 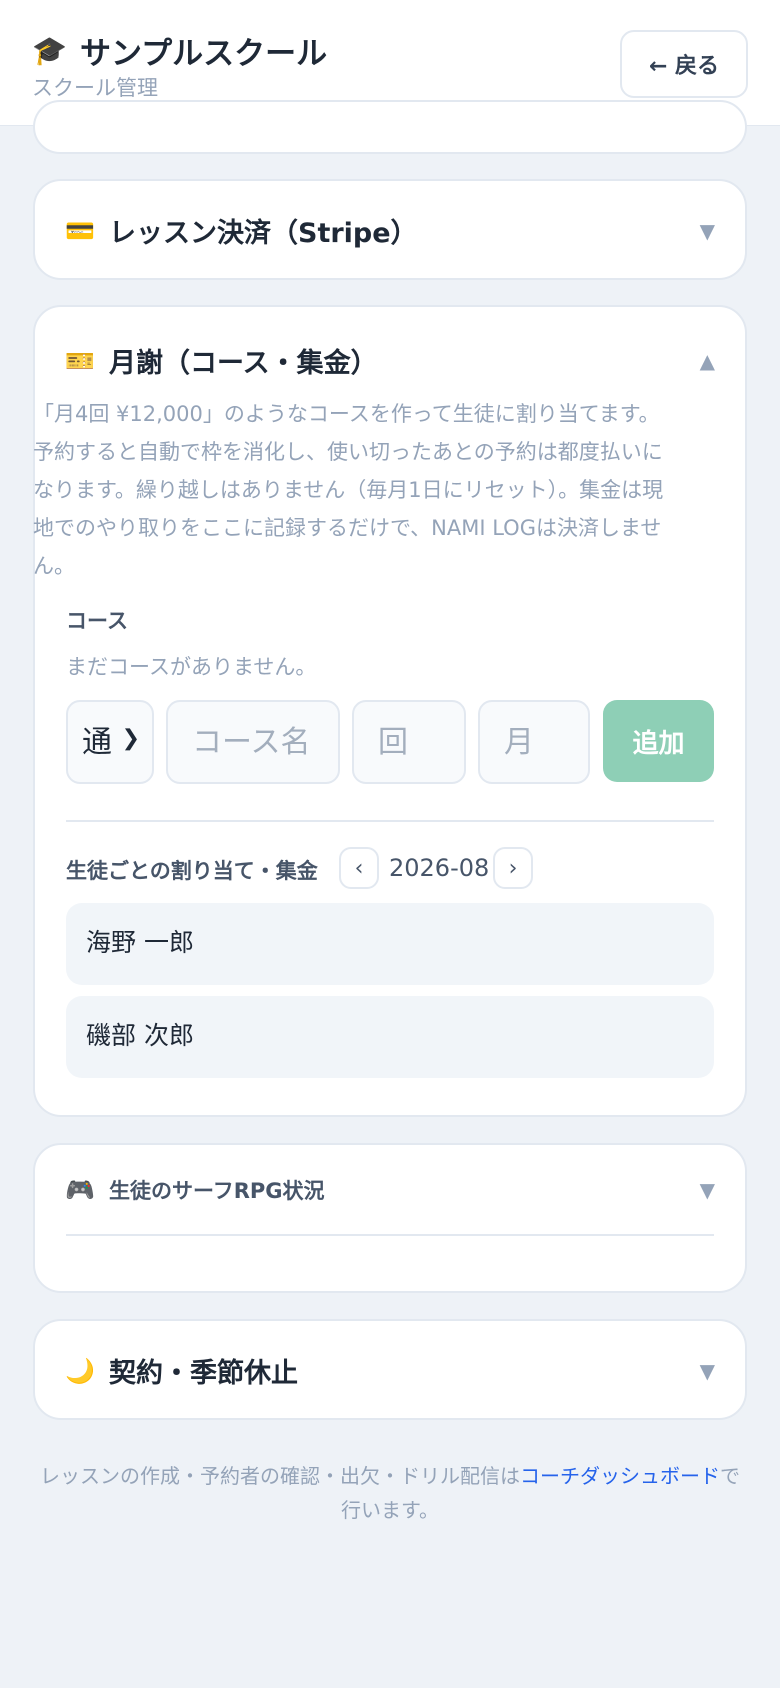 What do you see at coordinates (390, 360) in the screenshot?
I see `section-tuition-header: 🎫 月謝（コース・集金） ▲` at bounding box center [390, 360].